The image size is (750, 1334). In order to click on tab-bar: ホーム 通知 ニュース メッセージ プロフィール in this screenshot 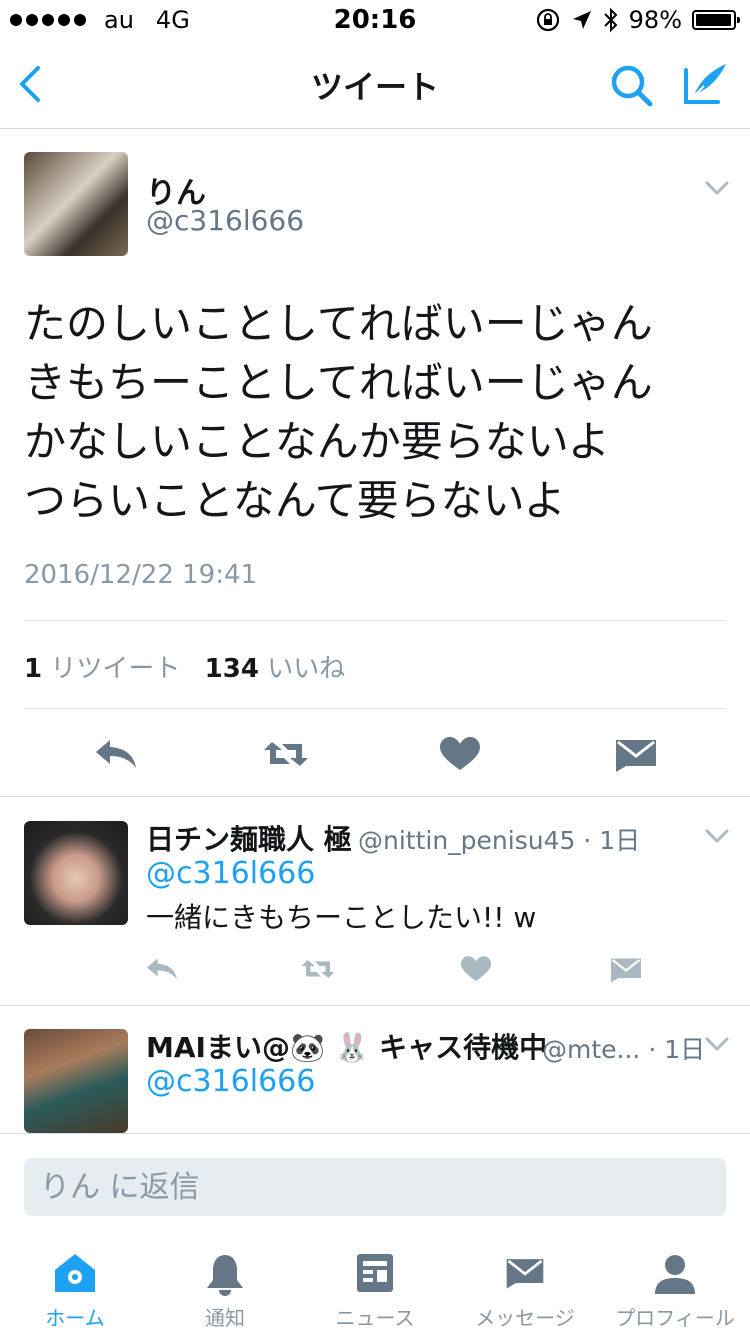, I will do `click(375, 1286)`.